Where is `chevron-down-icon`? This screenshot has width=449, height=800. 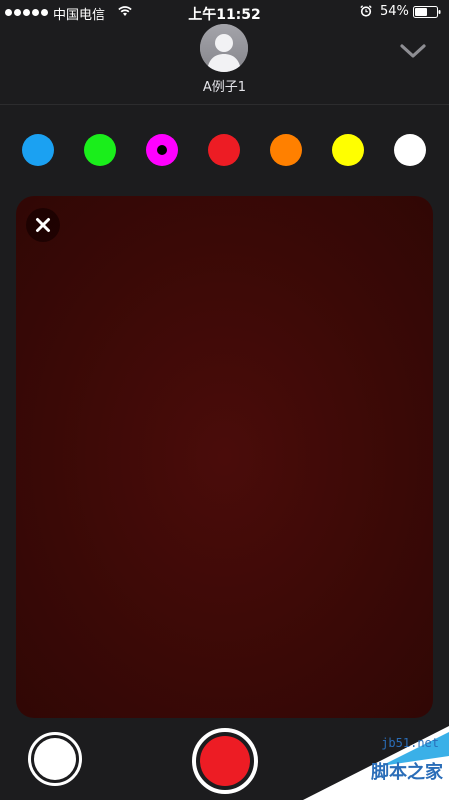
chevron-down-icon is located at coordinates (413, 51).